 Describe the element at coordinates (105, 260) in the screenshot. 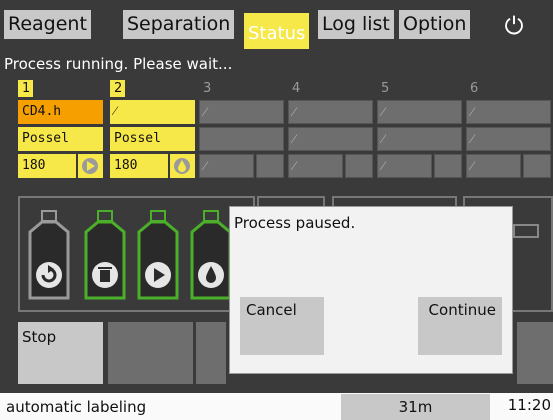

I see `bottle-trash` at that location.